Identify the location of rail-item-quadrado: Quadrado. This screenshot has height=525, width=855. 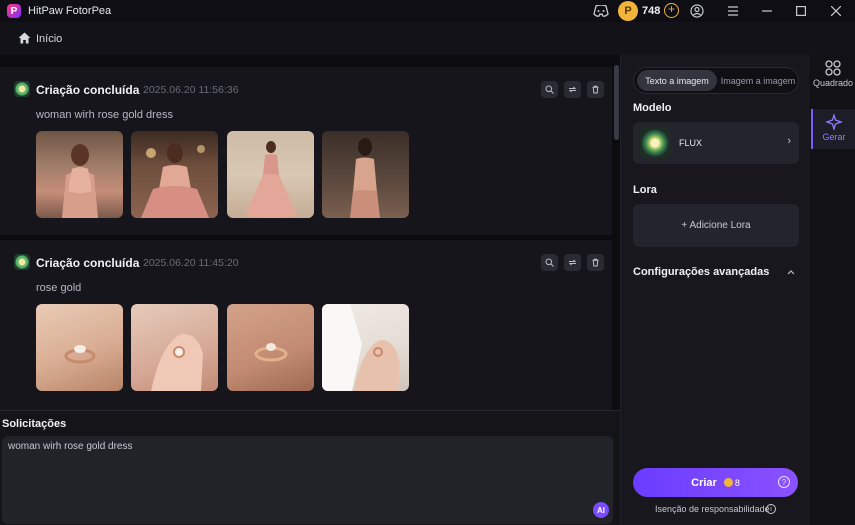
(833, 75).